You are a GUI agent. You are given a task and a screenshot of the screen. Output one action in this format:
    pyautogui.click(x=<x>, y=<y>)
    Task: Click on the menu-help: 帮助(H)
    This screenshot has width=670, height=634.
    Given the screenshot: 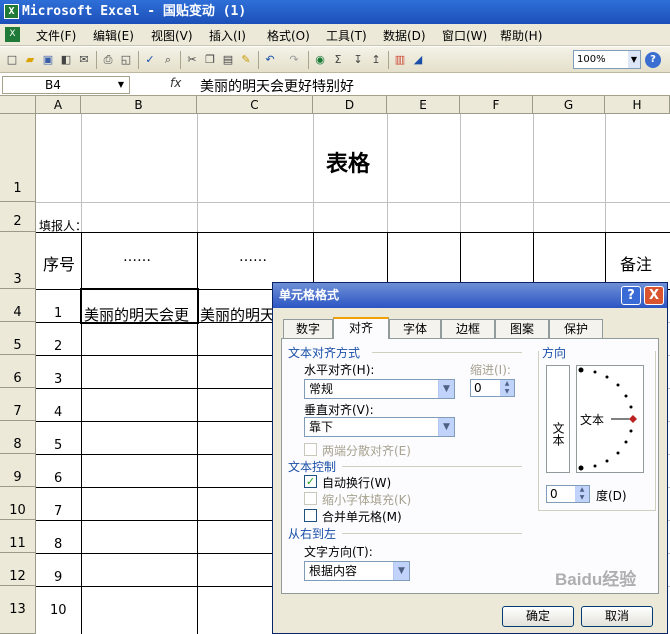 What is the action you would take?
    pyautogui.click(x=521, y=35)
    